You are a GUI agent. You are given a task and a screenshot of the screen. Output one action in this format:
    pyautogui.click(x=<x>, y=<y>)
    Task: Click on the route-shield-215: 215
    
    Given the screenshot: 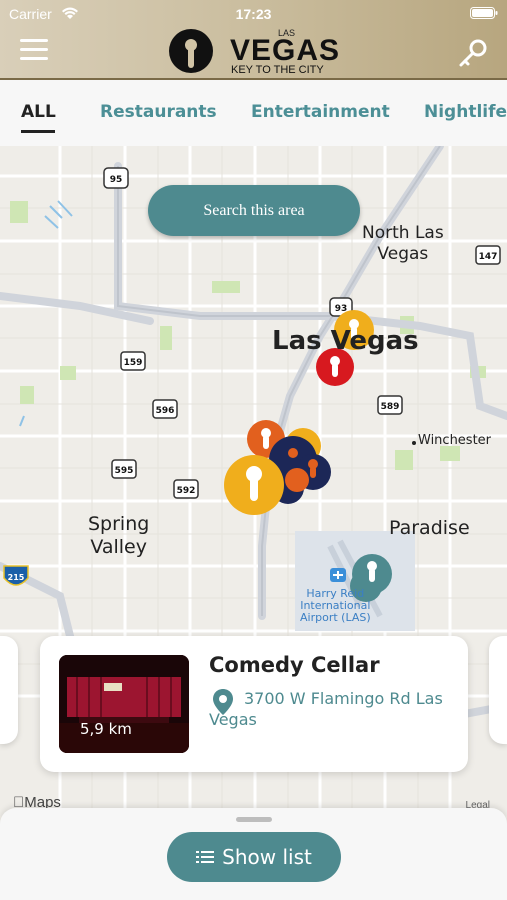 What is the action you would take?
    pyautogui.click(x=16, y=575)
    